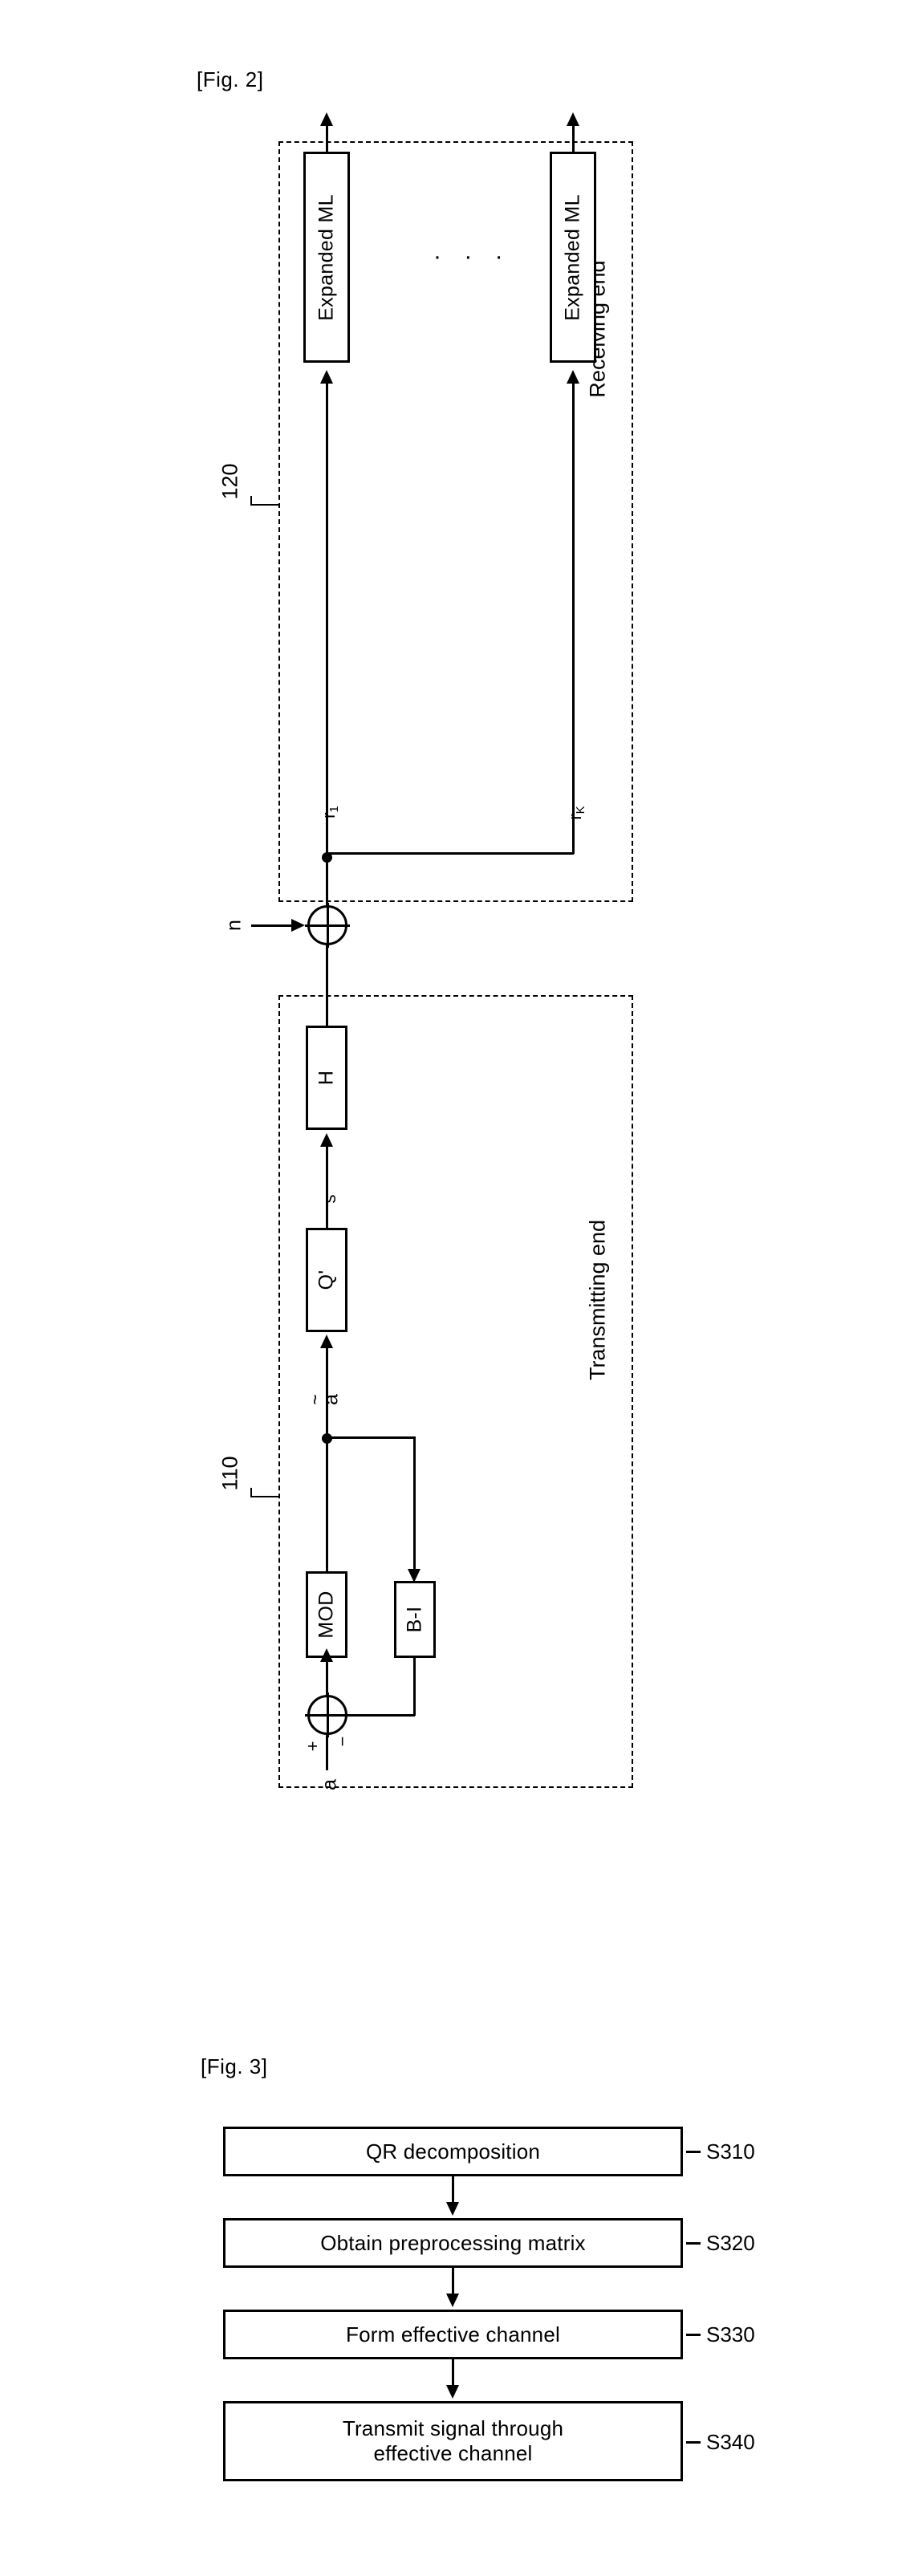 This screenshot has width=906, height=2576. I want to click on figure-2-label: [Fig. 2], so click(230, 79).